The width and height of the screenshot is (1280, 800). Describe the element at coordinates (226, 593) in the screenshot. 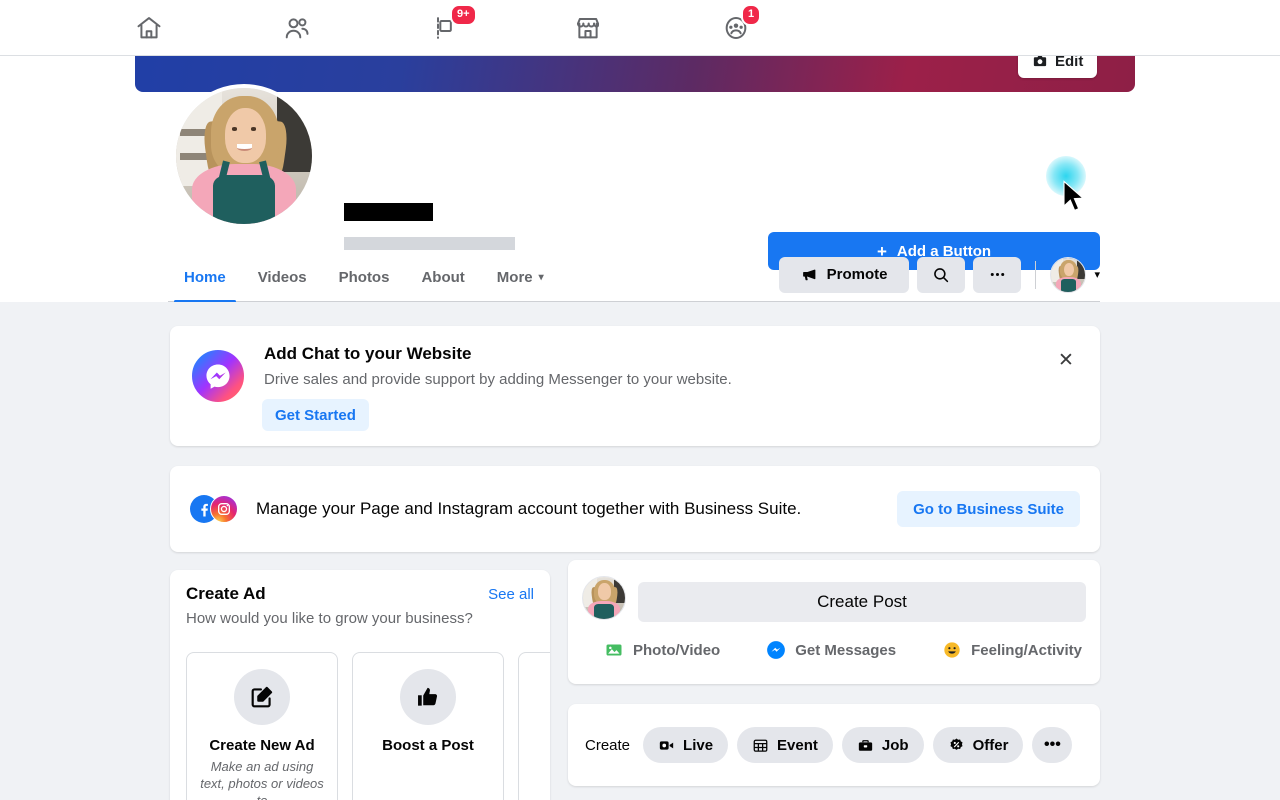

I see `create-ad-title: Create Ad` at that location.